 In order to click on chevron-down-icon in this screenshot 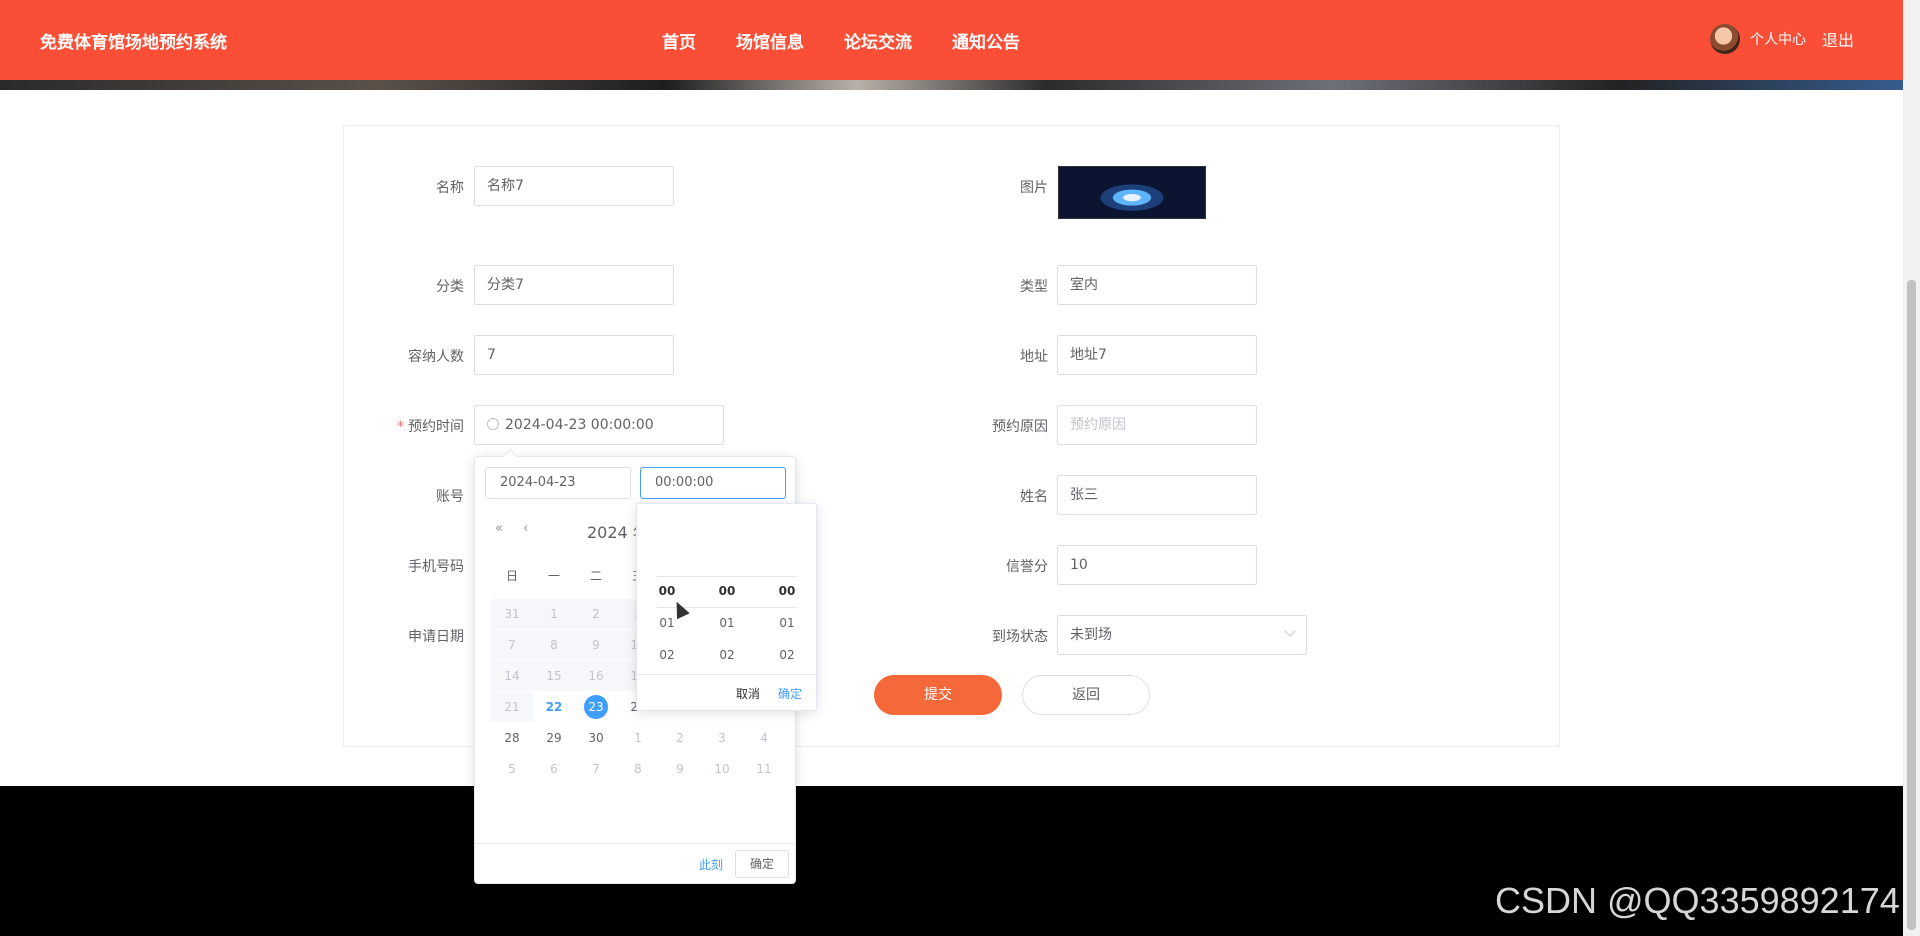, I will do `click(1290, 631)`.